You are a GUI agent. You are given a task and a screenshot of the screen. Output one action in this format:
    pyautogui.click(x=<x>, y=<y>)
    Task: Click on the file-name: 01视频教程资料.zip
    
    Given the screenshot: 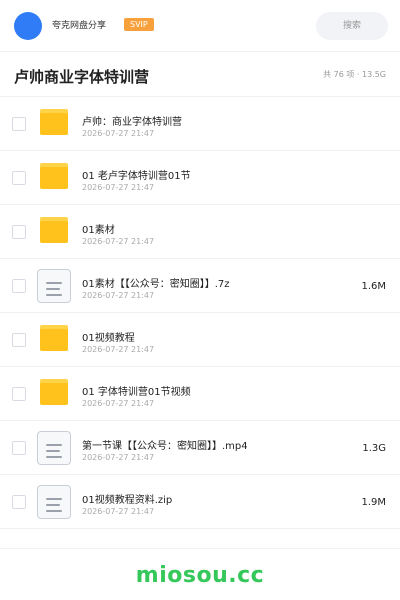 What is the action you would take?
    pyautogui.click(x=127, y=500)
    